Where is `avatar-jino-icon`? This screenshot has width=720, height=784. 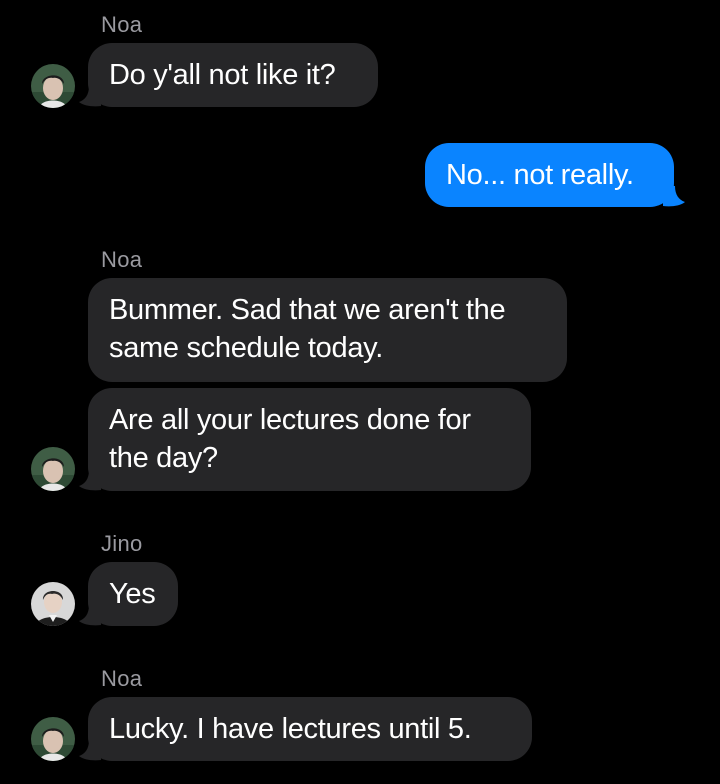 avatar-jino-icon is located at coordinates (53, 604).